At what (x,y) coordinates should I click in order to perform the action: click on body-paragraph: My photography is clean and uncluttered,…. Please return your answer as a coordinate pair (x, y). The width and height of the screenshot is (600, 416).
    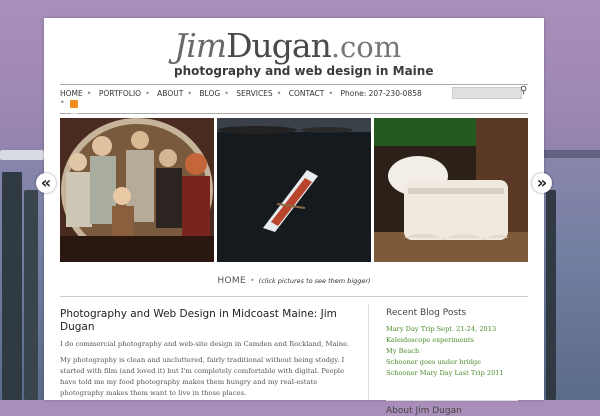
    Looking at the image, I should click on (202, 376).